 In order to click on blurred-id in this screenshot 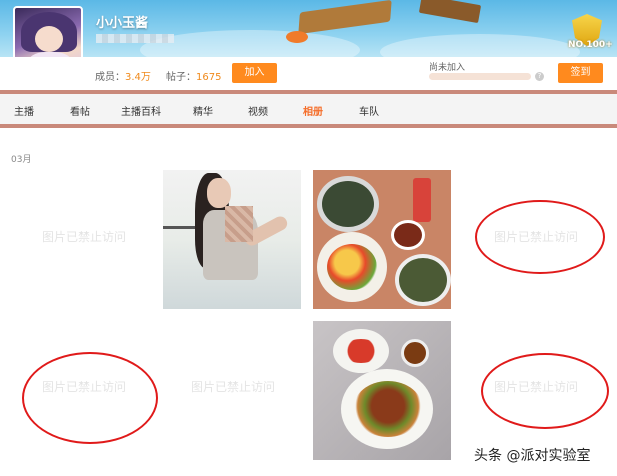, I will do `click(135, 38)`.